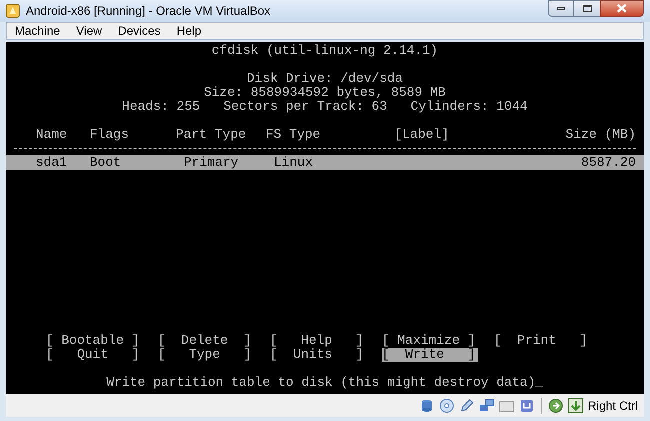 The image size is (650, 421). What do you see at coordinates (52, 162) in the screenshot?
I see `table-cell: sda1` at bounding box center [52, 162].